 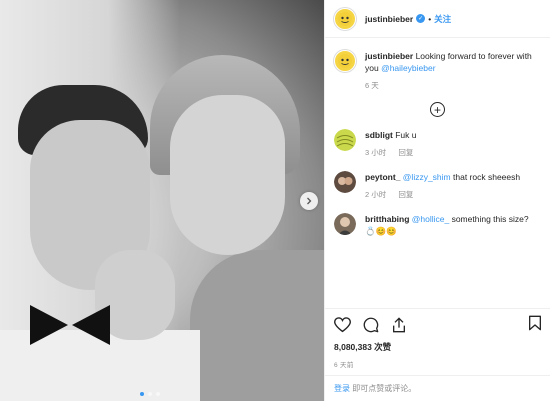 What do you see at coordinates (427, 177) in the screenshot?
I see `comment-mention: @lizzy_shim` at bounding box center [427, 177].